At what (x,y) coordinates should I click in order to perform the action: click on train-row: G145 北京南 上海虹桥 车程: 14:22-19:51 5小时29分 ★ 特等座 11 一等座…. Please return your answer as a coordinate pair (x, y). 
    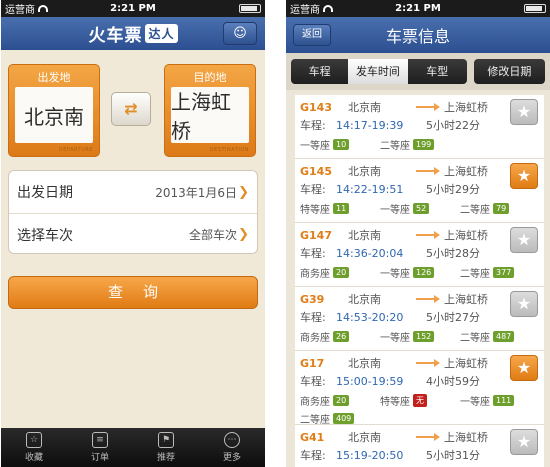
    Looking at the image, I should click on (419, 191).